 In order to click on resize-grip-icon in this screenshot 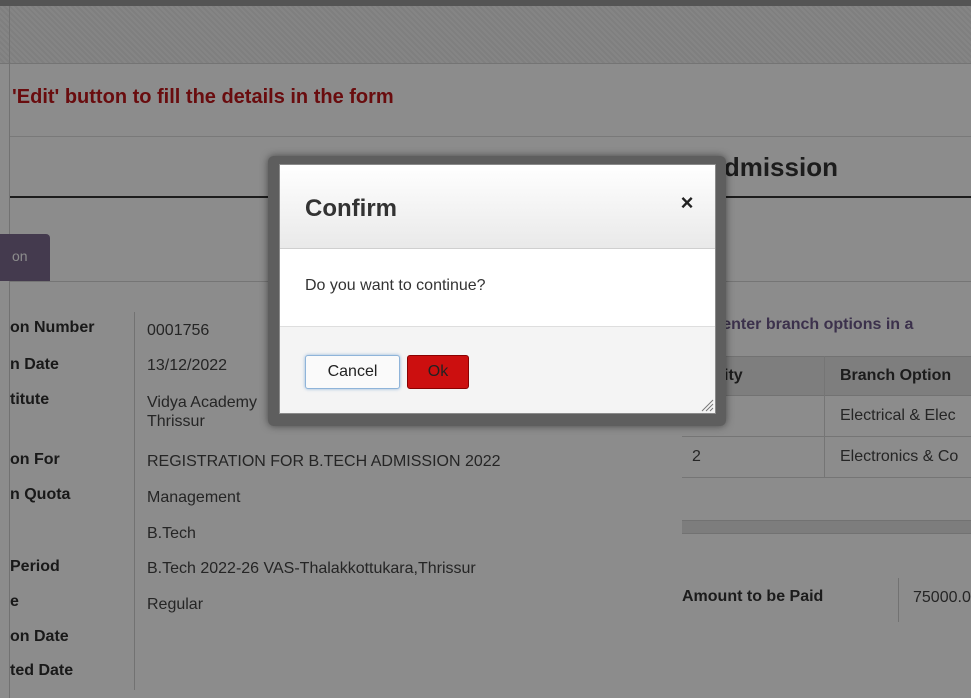, I will do `click(707, 405)`.